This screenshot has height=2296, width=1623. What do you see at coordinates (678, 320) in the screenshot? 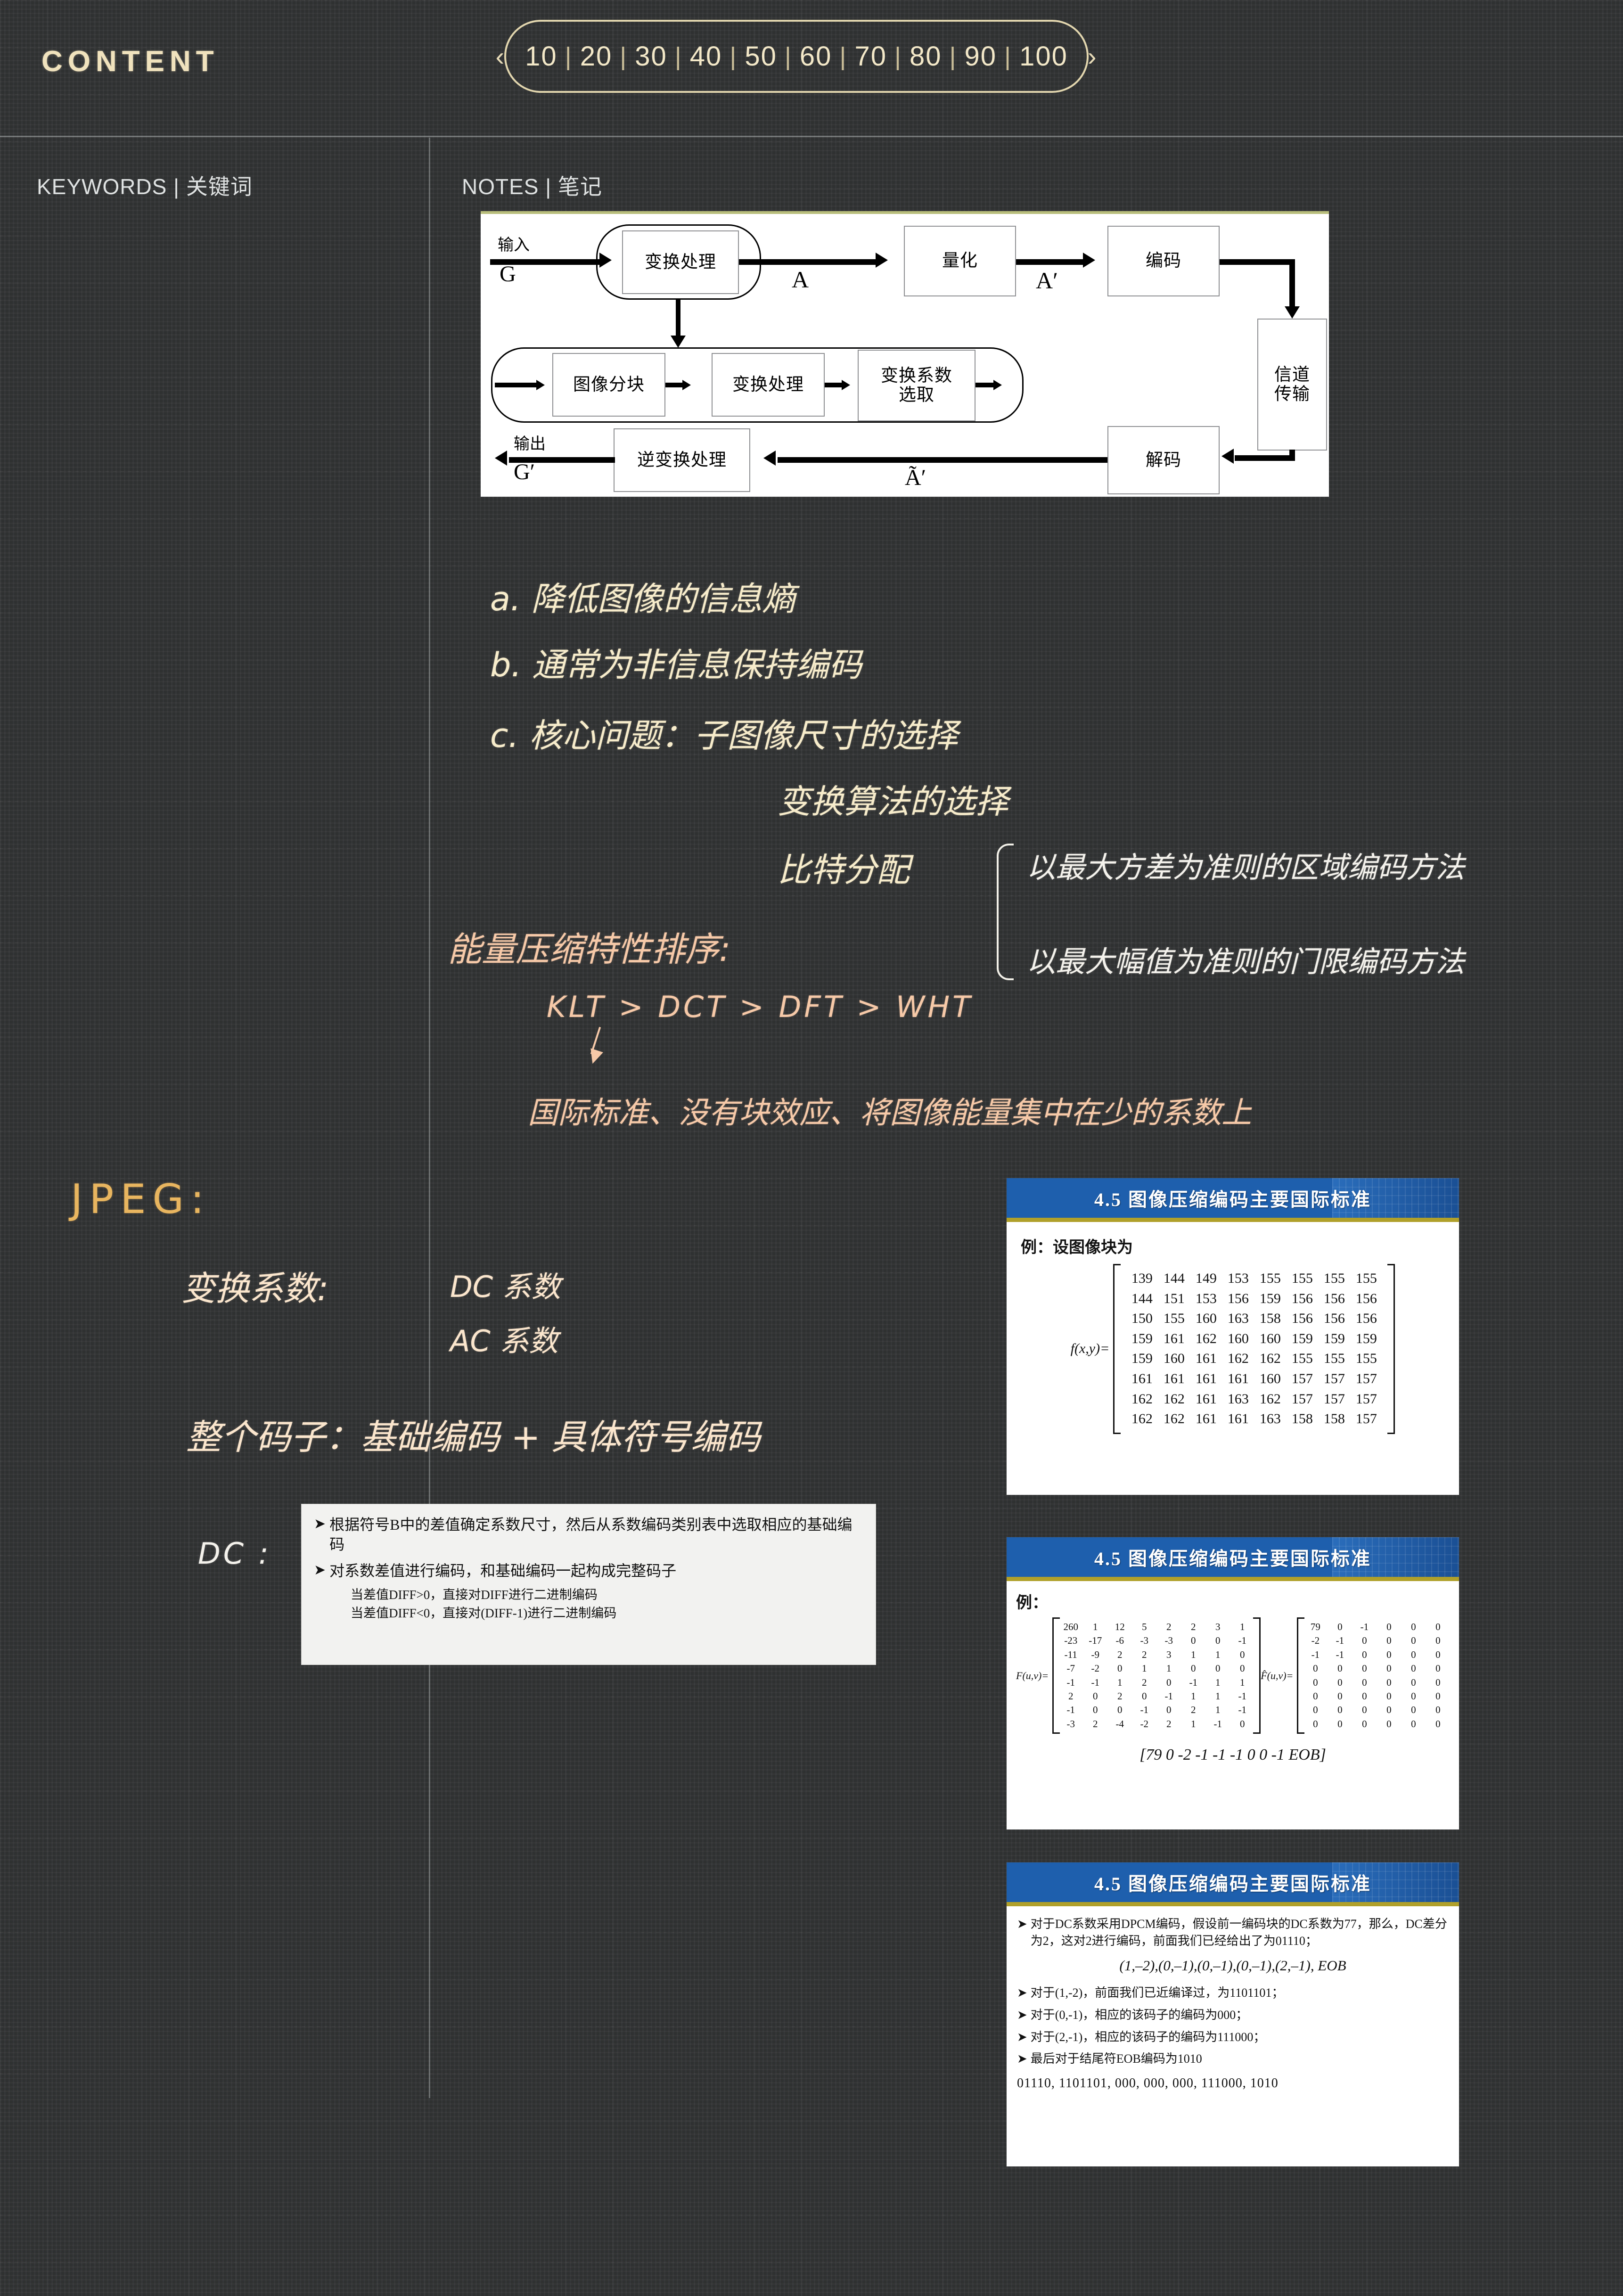
I see `flow-line-down-split` at bounding box center [678, 320].